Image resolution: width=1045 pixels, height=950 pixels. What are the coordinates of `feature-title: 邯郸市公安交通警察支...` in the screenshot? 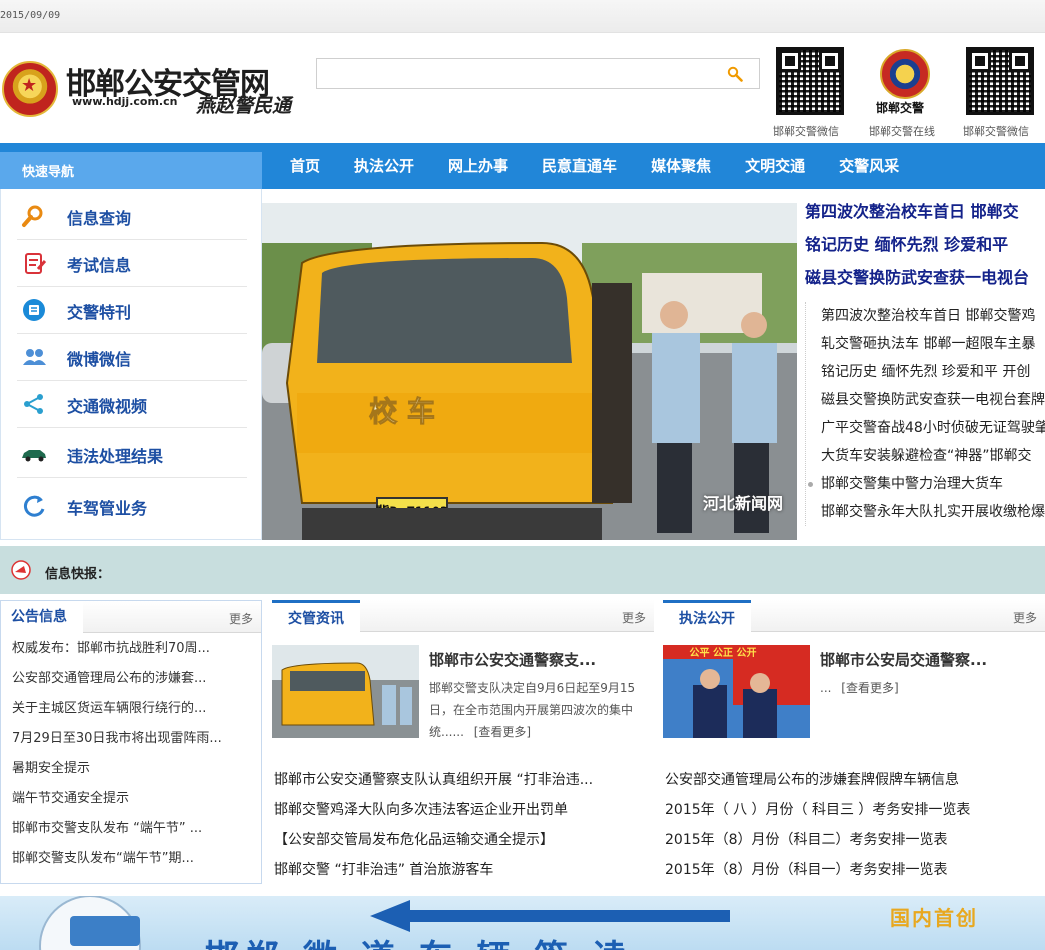 It's located at (541, 659).